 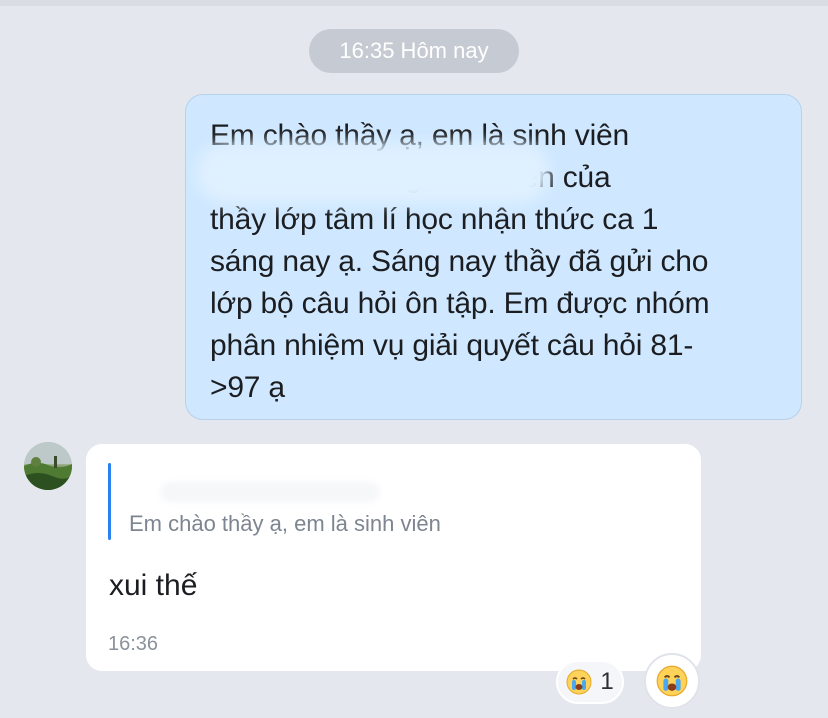 What do you see at coordinates (414, 51) in the screenshot?
I see `date-time-separator: 16:35 Hôm nay` at bounding box center [414, 51].